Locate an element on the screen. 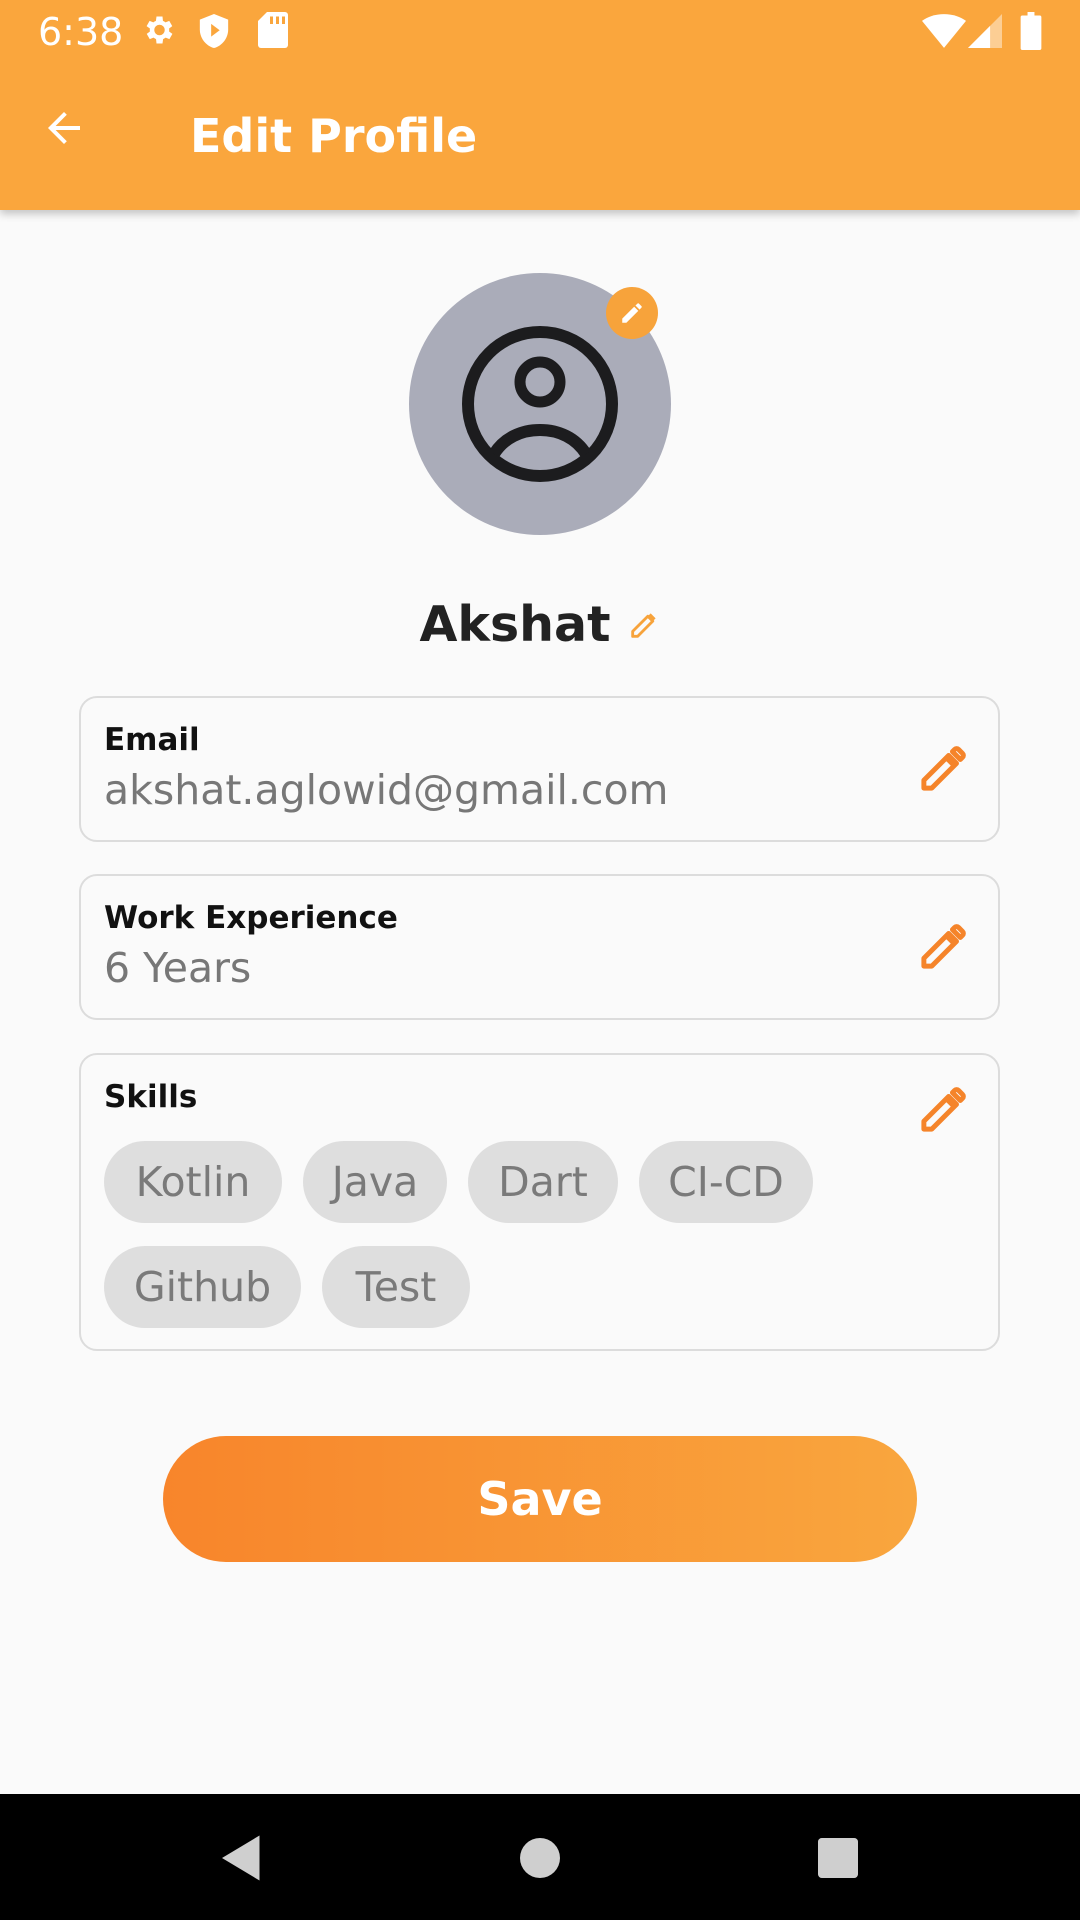 Image resolution: width=1080 pixels, height=1920 pixels. page-title: Edit Profile is located at coordinates (334, 136).